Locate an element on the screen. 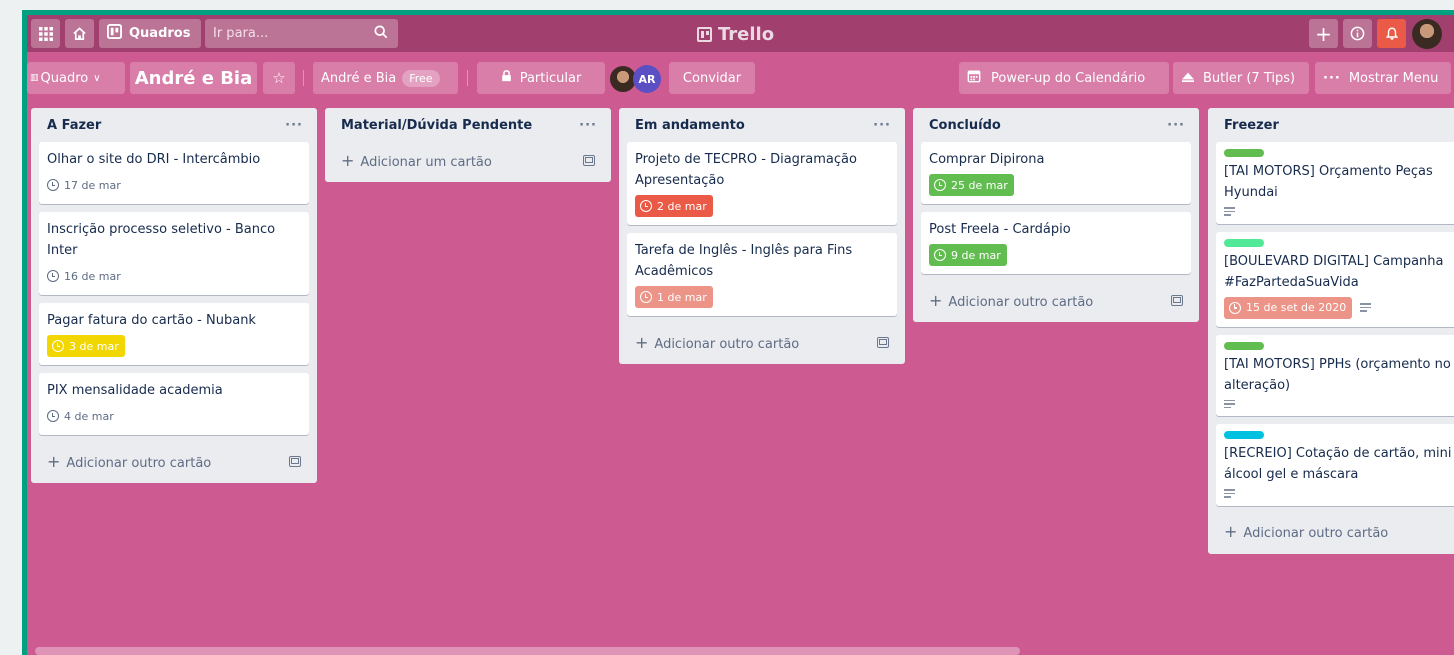  invite-button: Convidar is located at coordinates (712, 78).